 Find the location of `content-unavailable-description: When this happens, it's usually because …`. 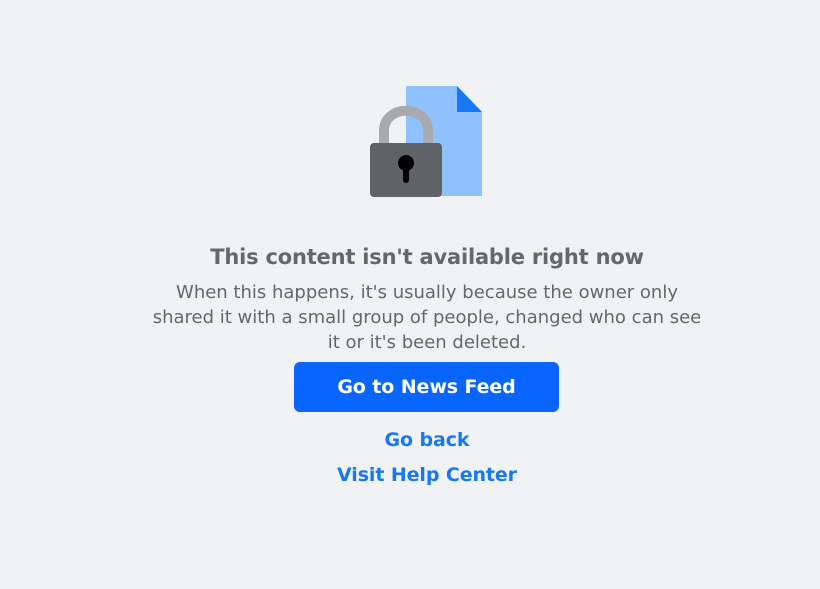

content-unavailable-description: When this happens, it's usually because … is located at coordinates (427, 317).